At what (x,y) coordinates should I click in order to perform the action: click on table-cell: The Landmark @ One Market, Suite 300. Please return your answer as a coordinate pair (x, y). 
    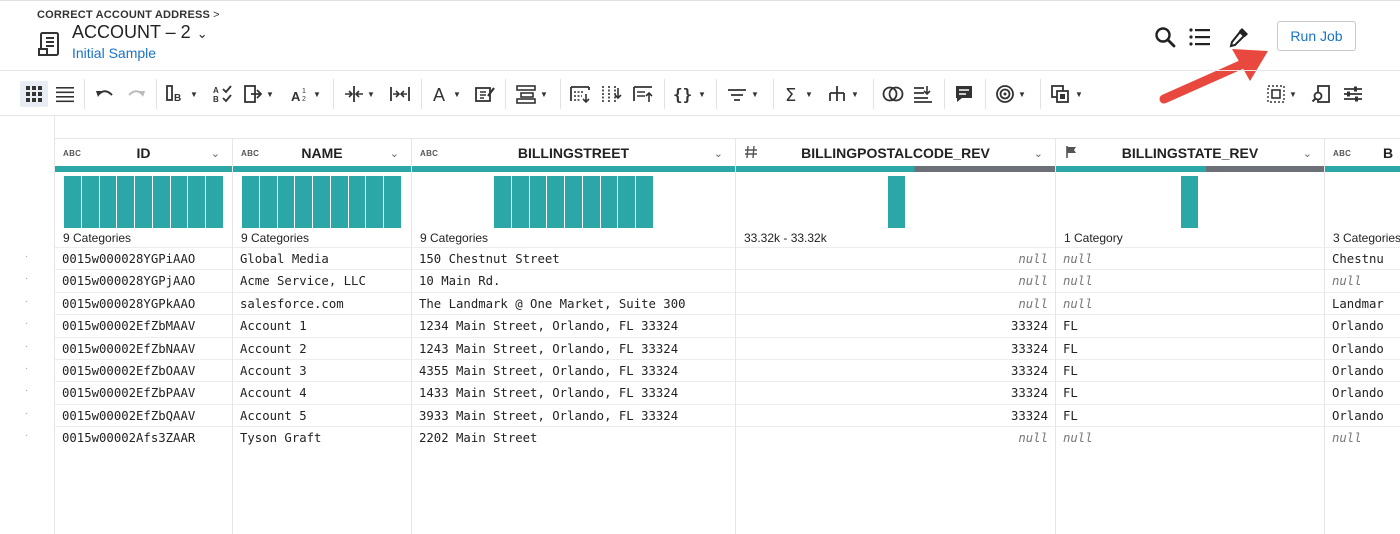
    Looking at the image, I should click on (573, 302).